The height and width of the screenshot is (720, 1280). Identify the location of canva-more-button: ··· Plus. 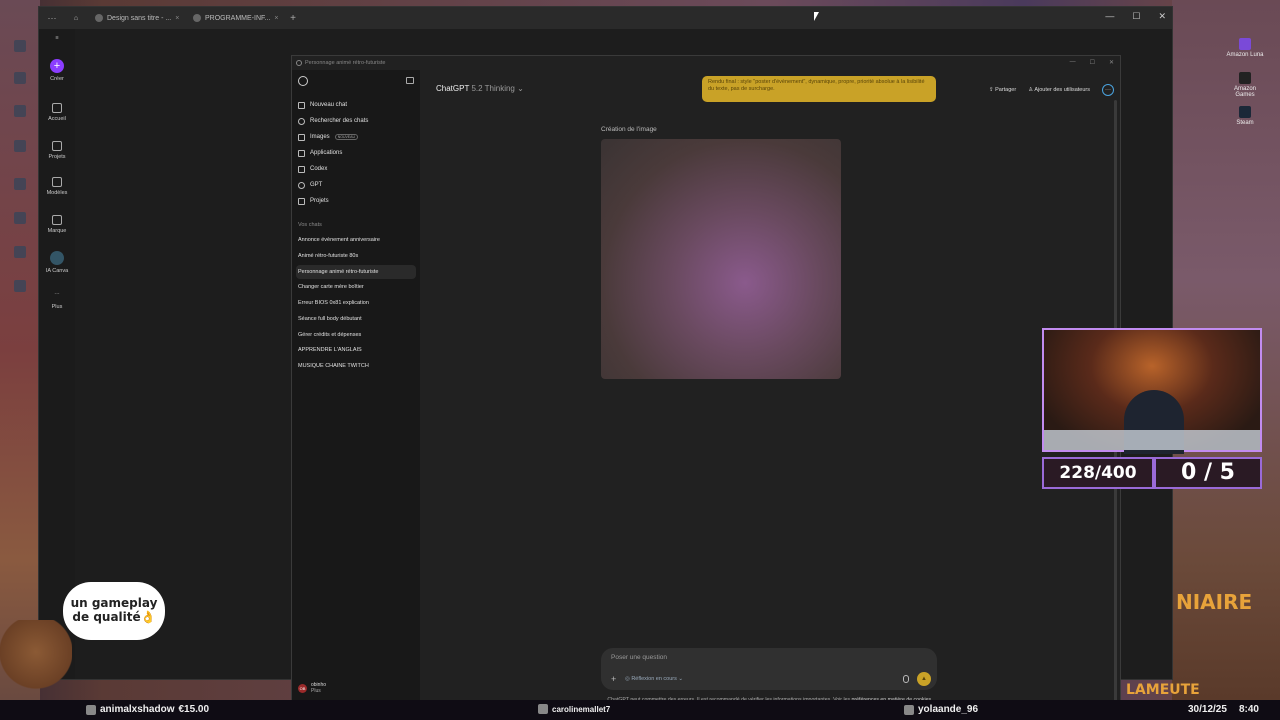
(57, 300).